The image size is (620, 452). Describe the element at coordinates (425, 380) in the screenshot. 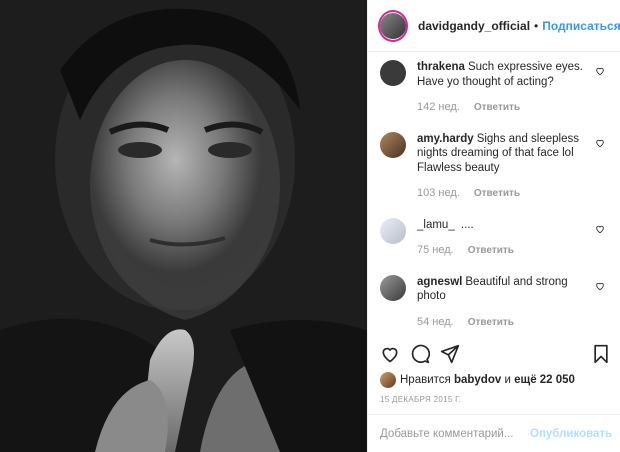

I see `likes-prefix: Нравится` at that location.